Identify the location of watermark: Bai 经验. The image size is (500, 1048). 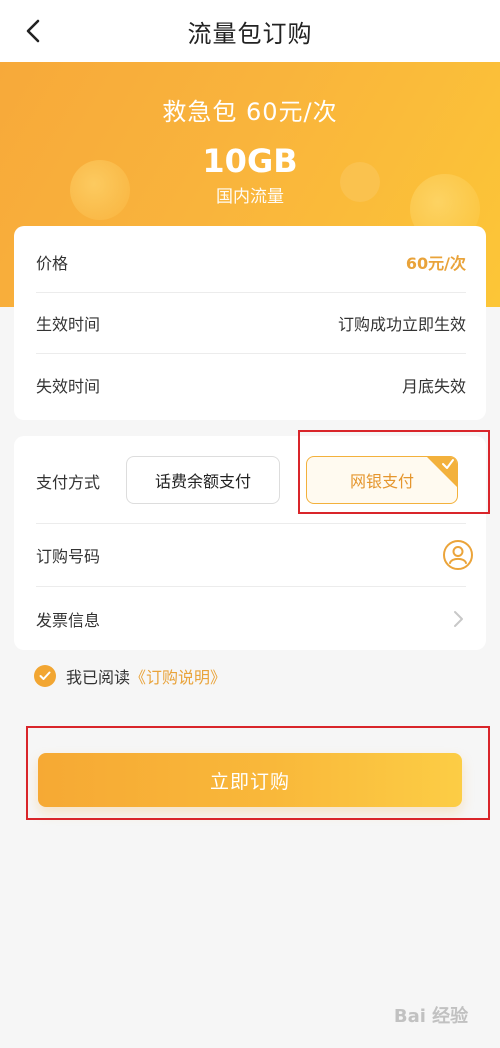
(431, 1015).